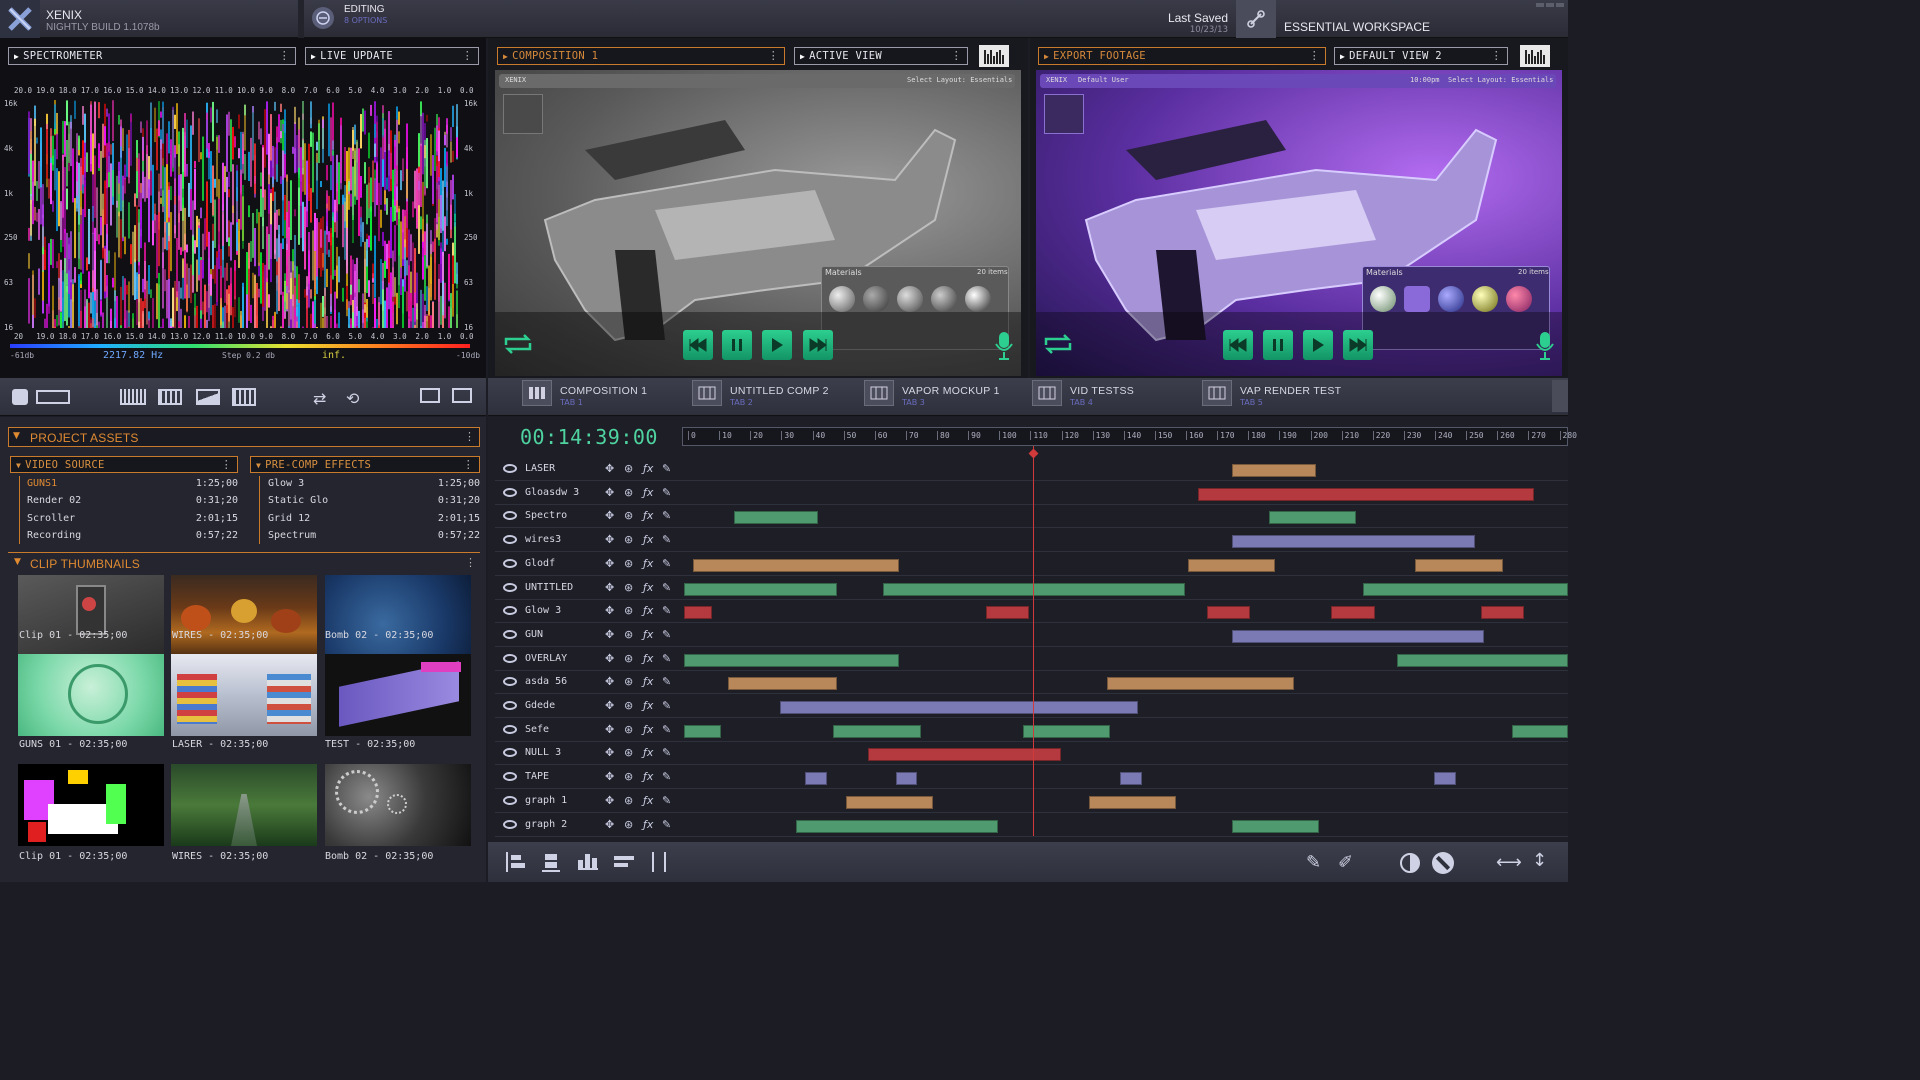  I want to click on align-left-icon, so click(515, 862).